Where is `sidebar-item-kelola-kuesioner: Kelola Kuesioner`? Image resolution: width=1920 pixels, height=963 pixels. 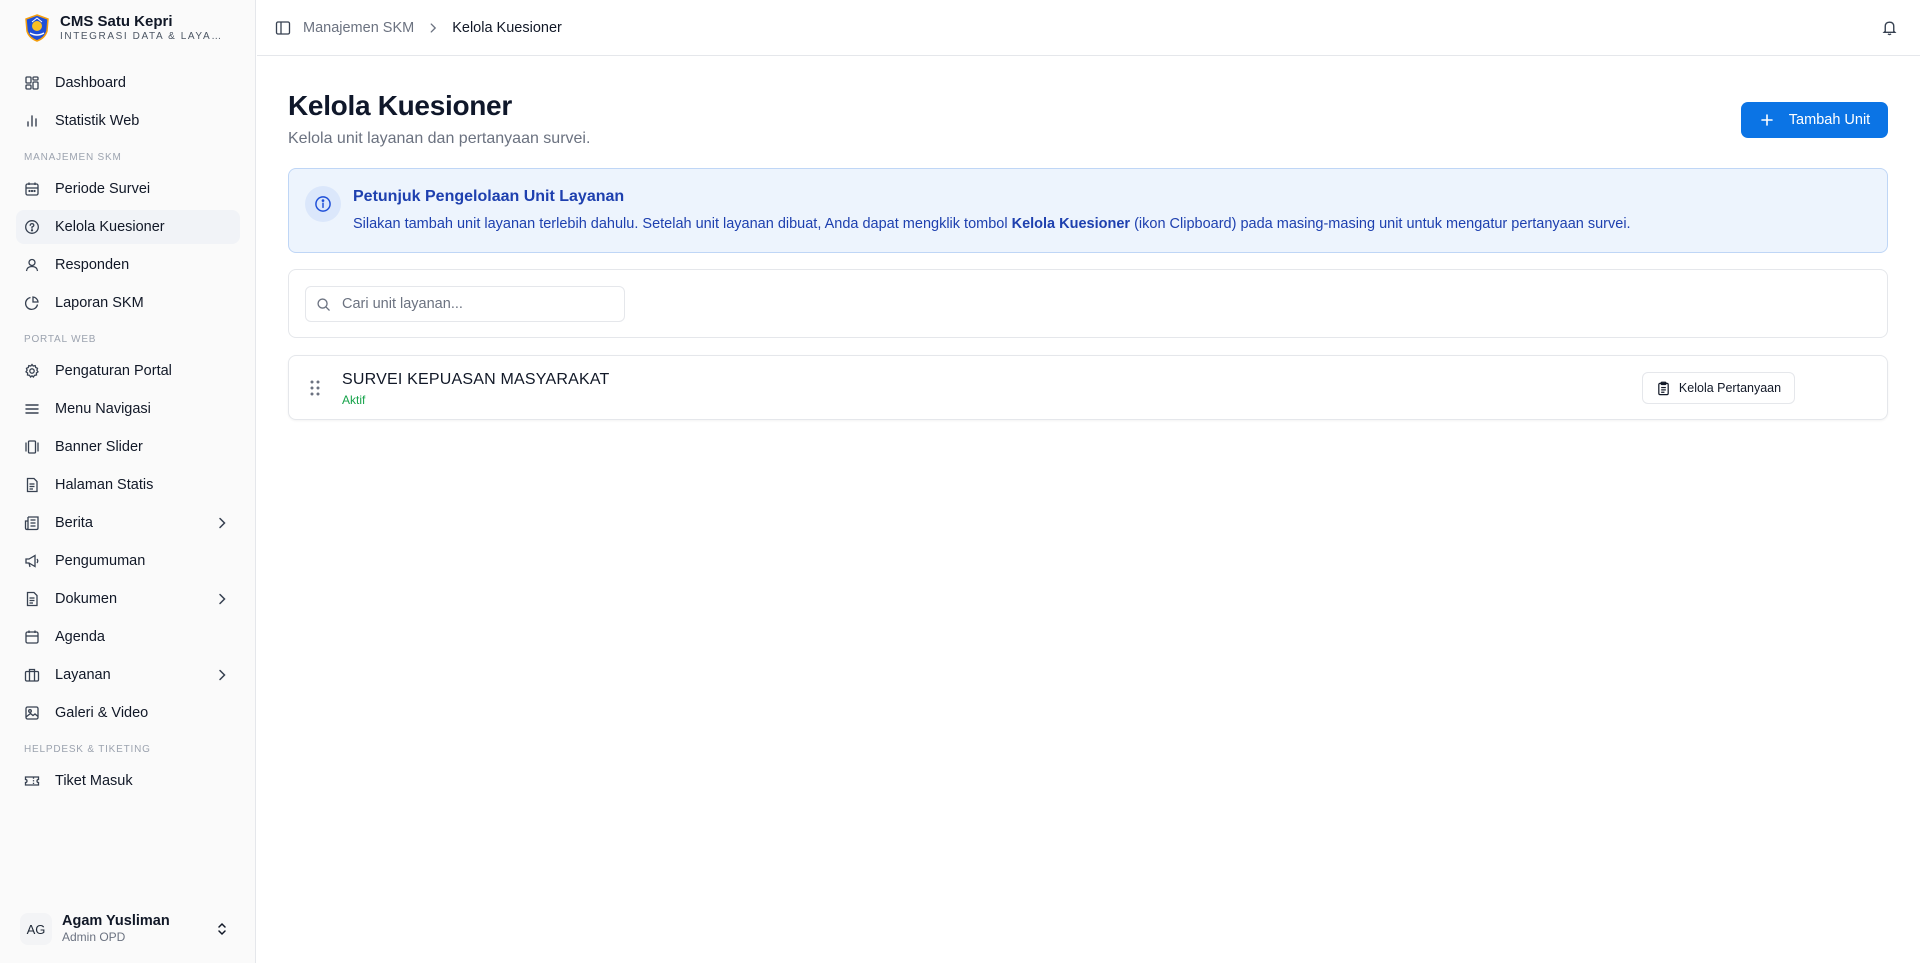
sidebar-item-kelola-kuesioner: Kelola Kuesioner is located at coordinates (128, 227).